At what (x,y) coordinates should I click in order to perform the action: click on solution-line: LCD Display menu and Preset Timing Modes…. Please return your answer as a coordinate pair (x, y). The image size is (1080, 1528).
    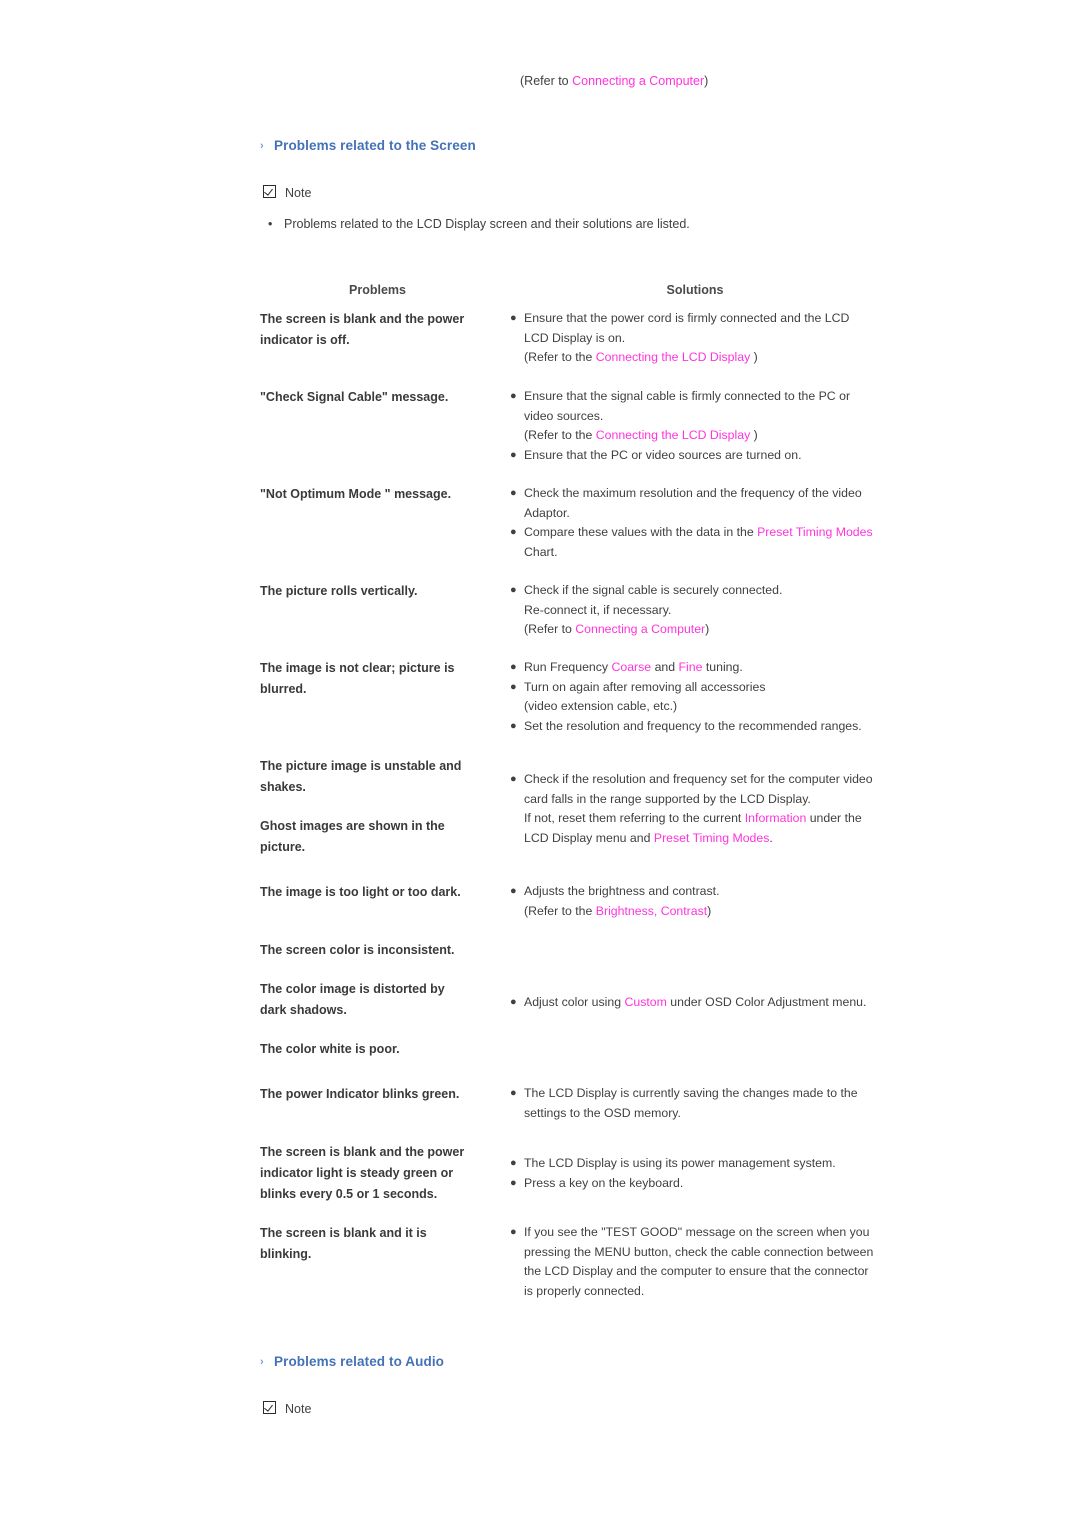
    Looking at the image, I should click on (702, 839).